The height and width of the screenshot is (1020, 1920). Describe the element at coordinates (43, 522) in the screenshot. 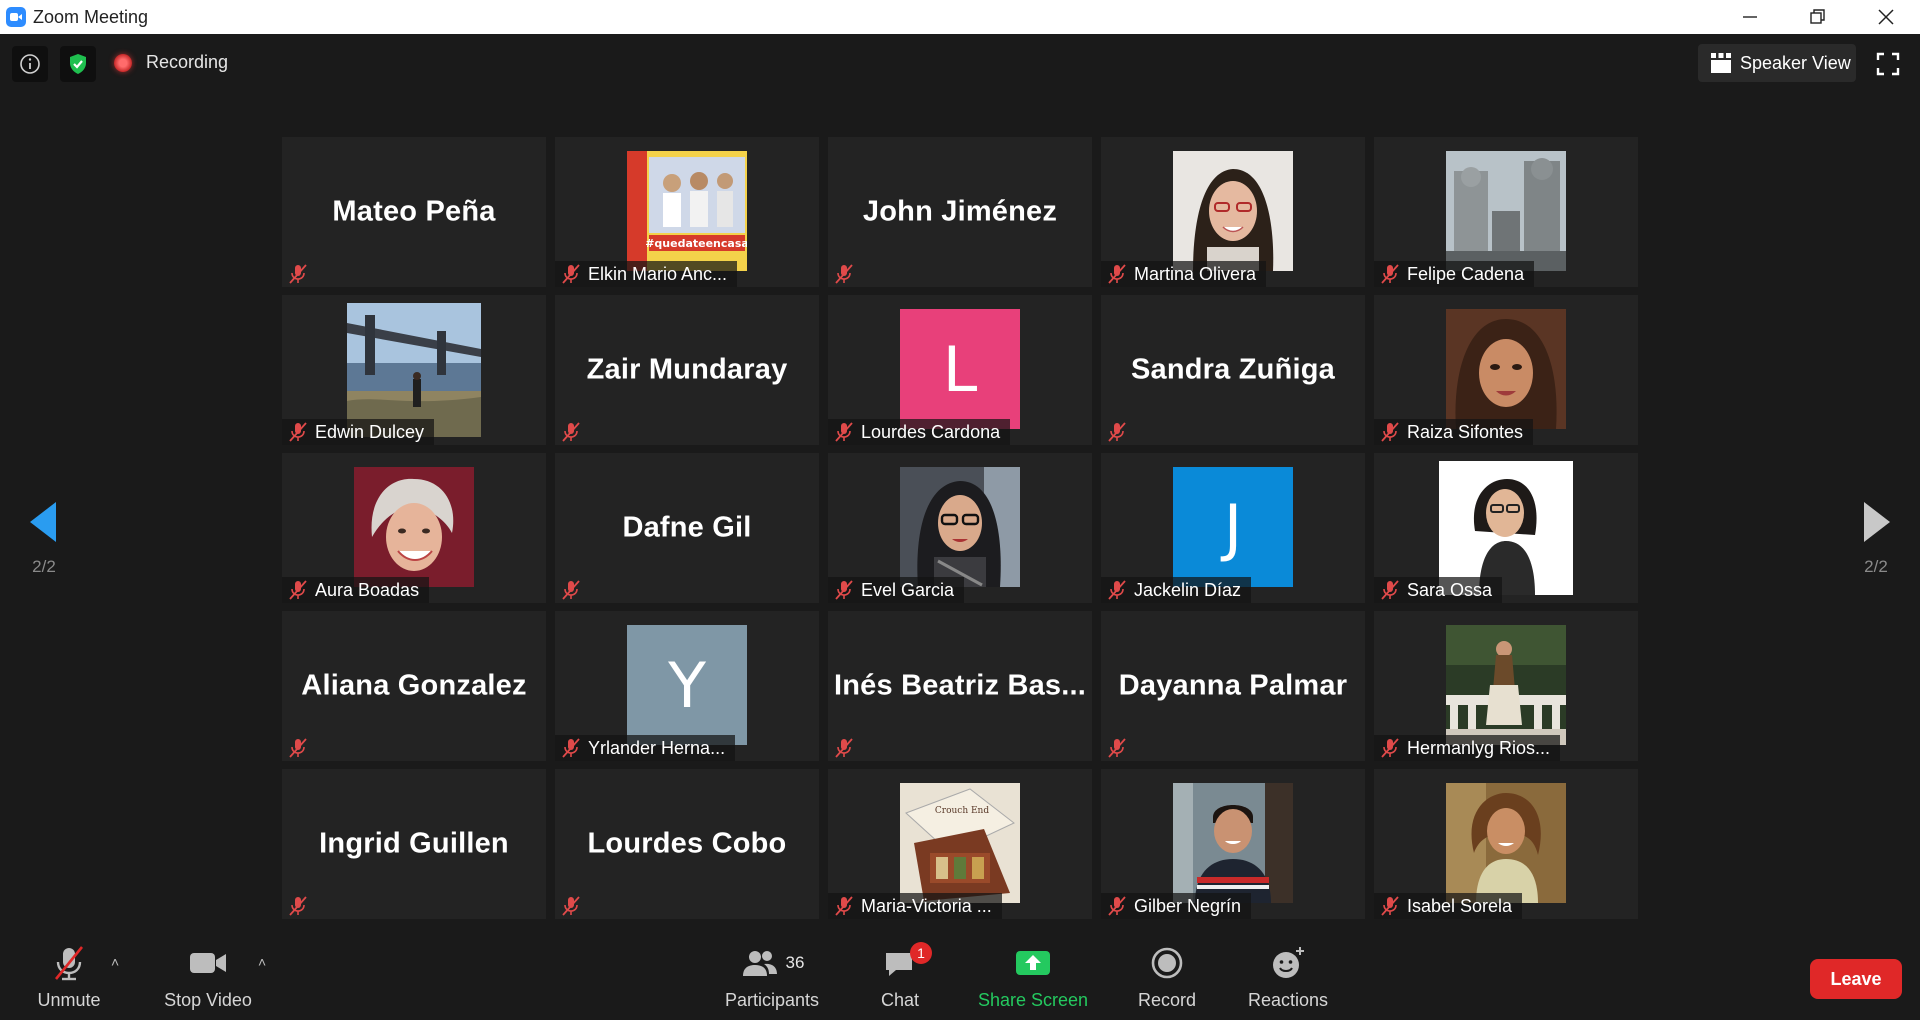

I see `arrow-left-icon` at that location.